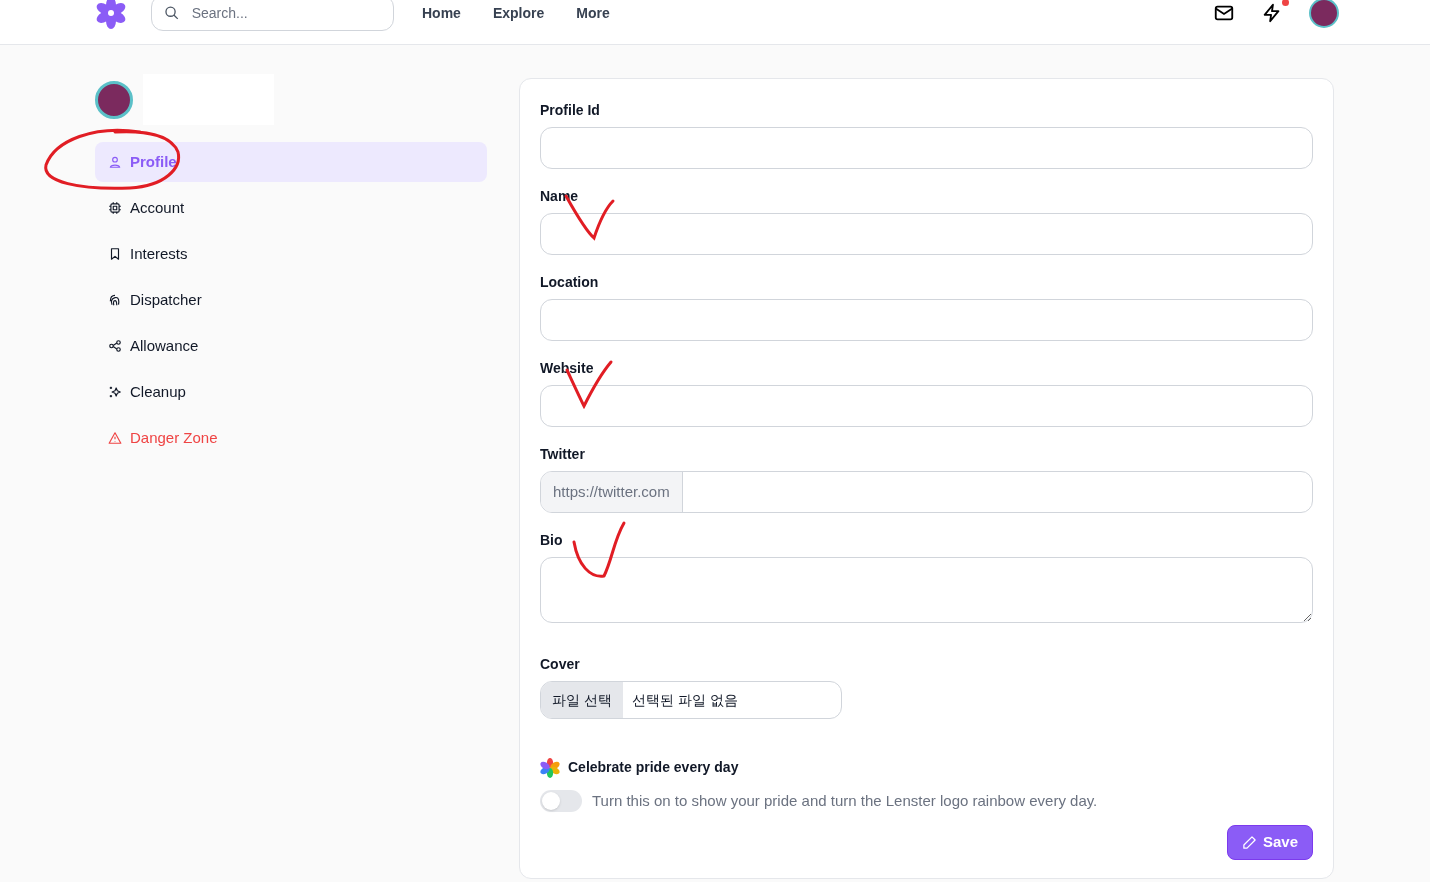 The height and width of the screenshot is (882, 1430). I want to click on file-field: 파일 선택 선택된 파일 없음, so click(691, 700).